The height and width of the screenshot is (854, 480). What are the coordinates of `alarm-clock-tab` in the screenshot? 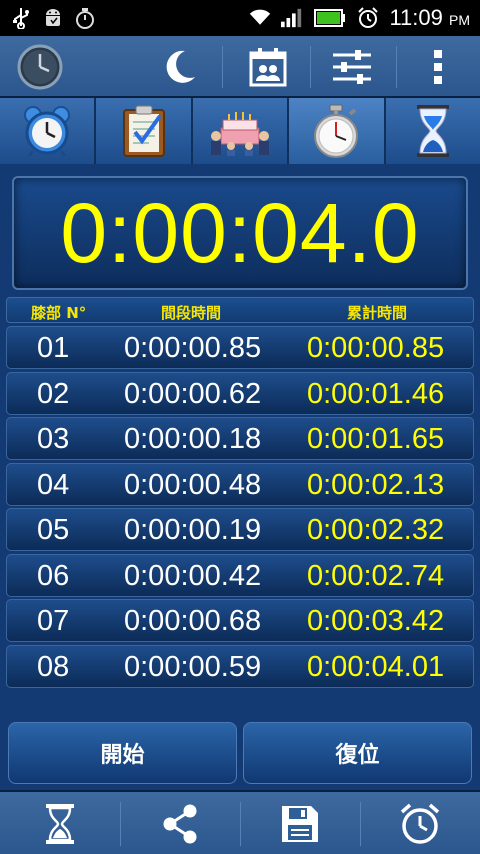 It's located at (48, 131).